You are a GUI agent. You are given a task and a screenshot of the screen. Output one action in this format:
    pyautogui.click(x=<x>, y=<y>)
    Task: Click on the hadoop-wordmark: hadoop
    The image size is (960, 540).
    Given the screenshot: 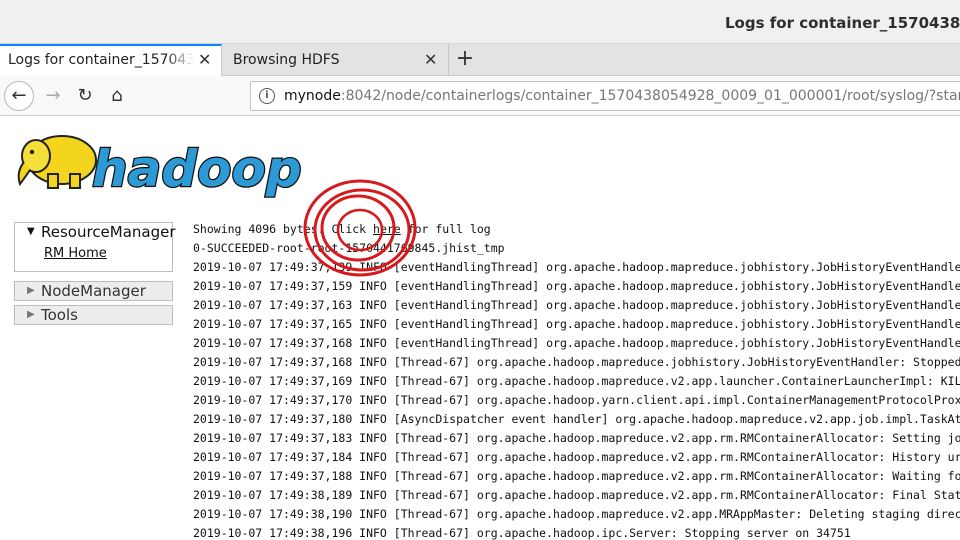 What is the action you would take?
    pyautogui.click(x=197, y=169)
    